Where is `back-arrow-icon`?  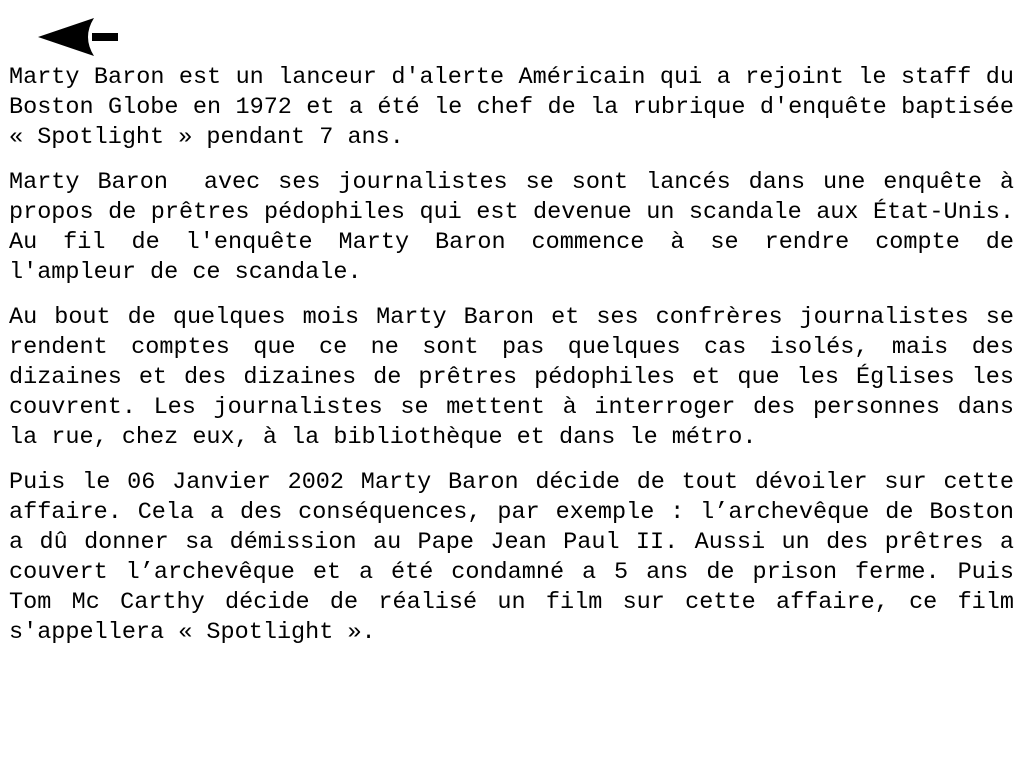 back-arrow-icon is located at coordinates (79, 37).